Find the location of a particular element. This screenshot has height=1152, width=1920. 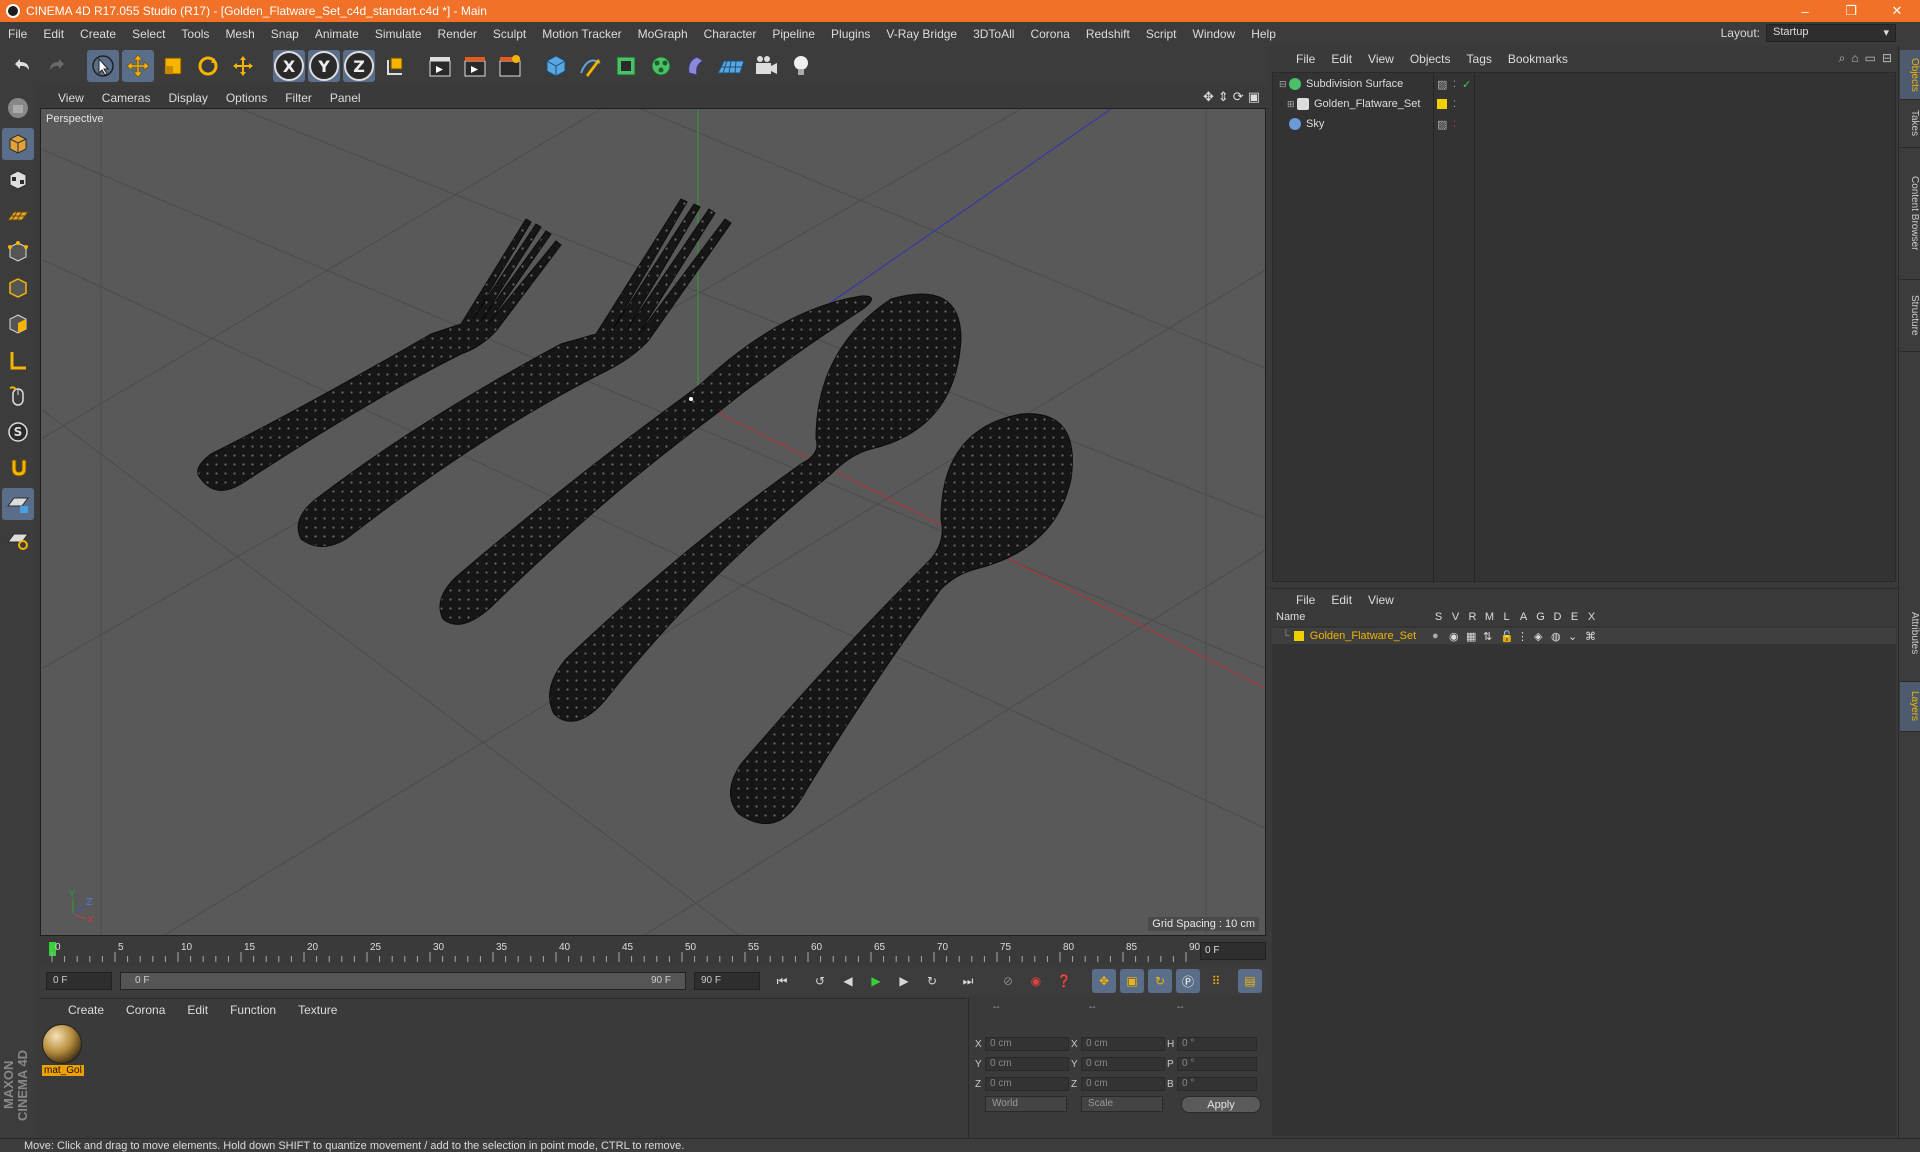

redo-button is located at coordinates (57, 66).